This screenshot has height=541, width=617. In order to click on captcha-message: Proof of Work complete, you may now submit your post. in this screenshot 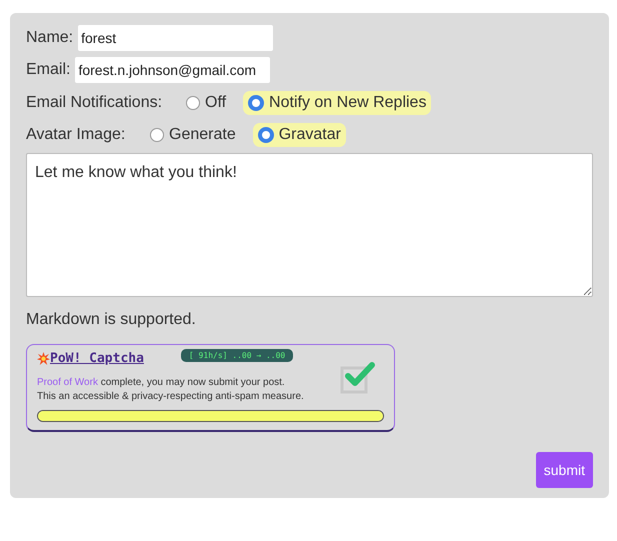, I will do `click(161, 383)`.